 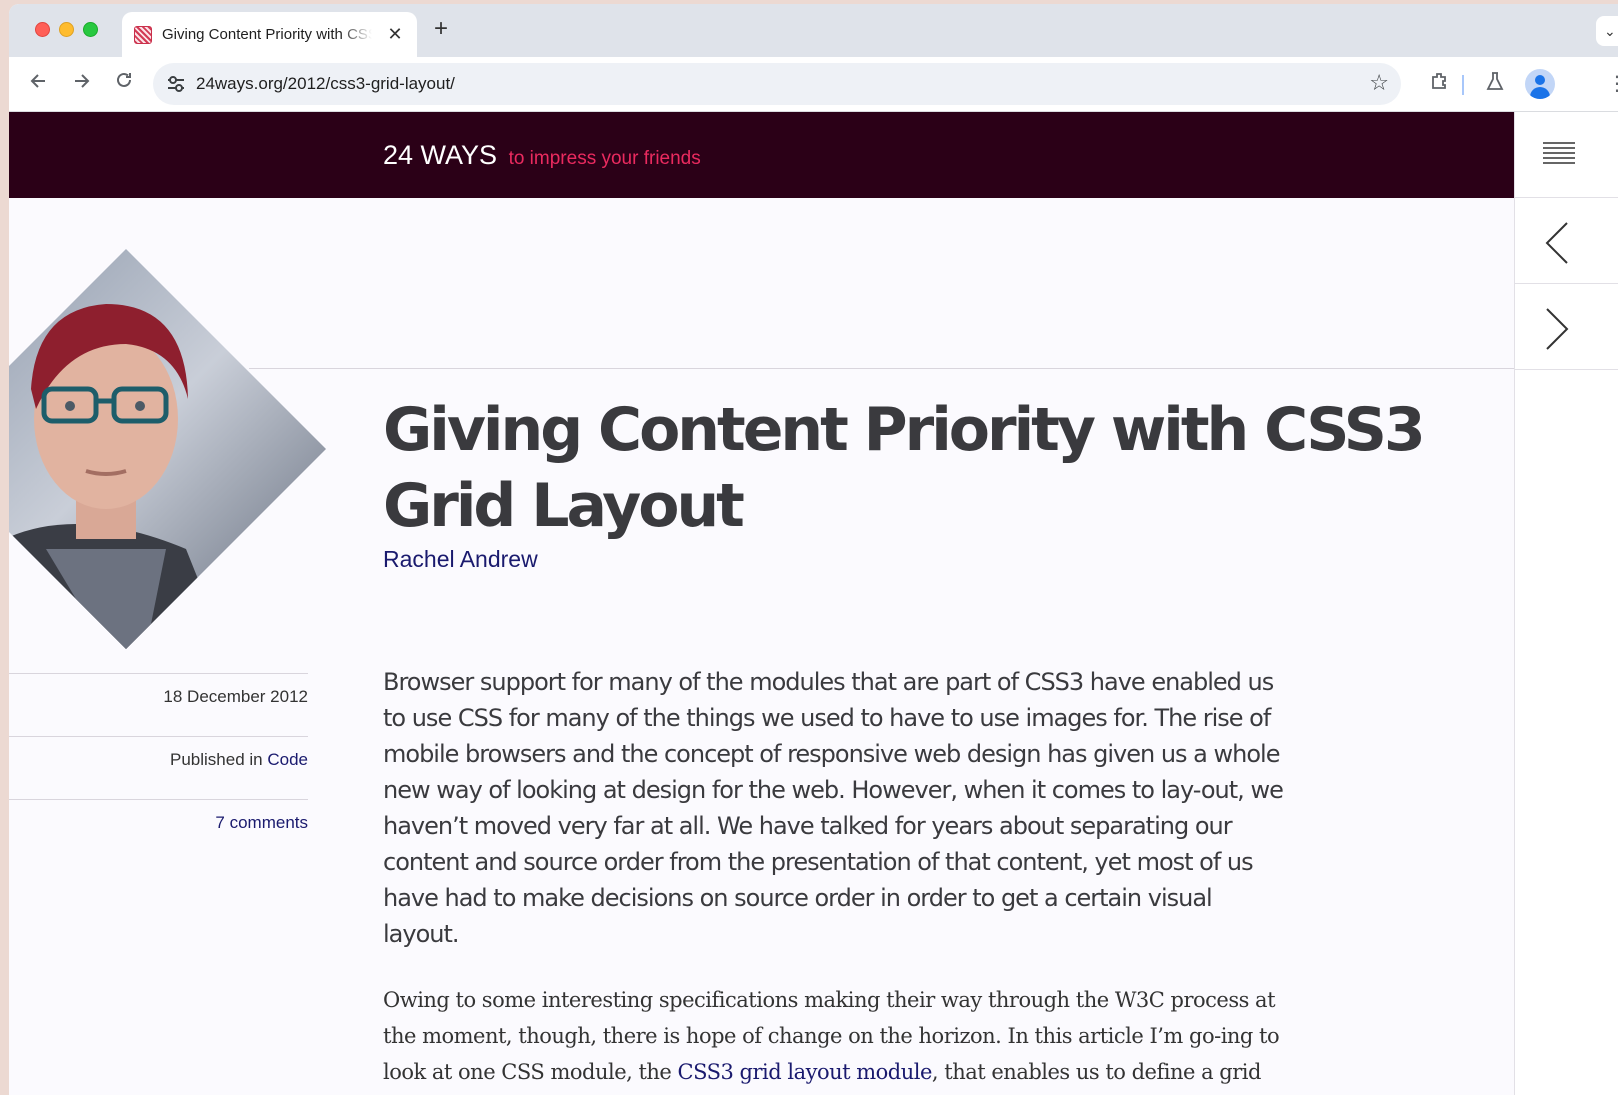 What do you see at coordinates (158, 830) in the screenshot?
I see `article-comments: 7 comments` at bounding box center [158, 830].